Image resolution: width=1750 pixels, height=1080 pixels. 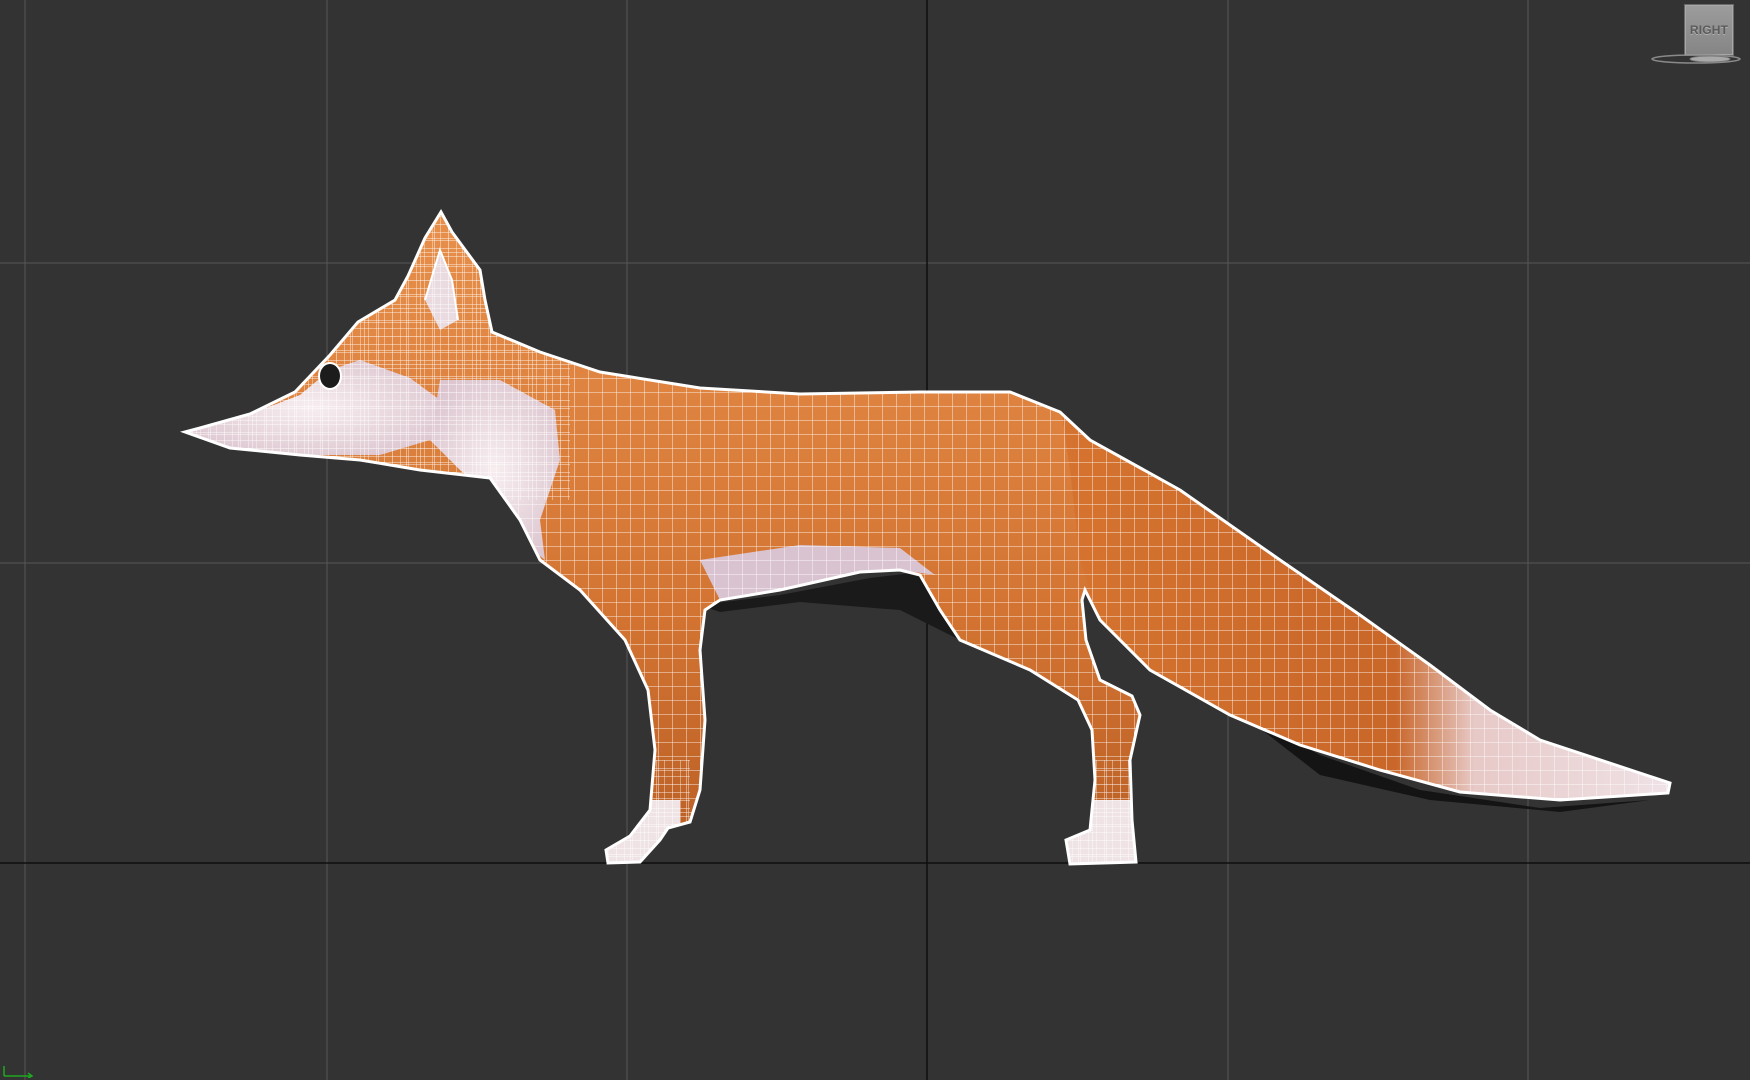 I want to click on viewcube-compass-ring, so click(x=1696, y=59).